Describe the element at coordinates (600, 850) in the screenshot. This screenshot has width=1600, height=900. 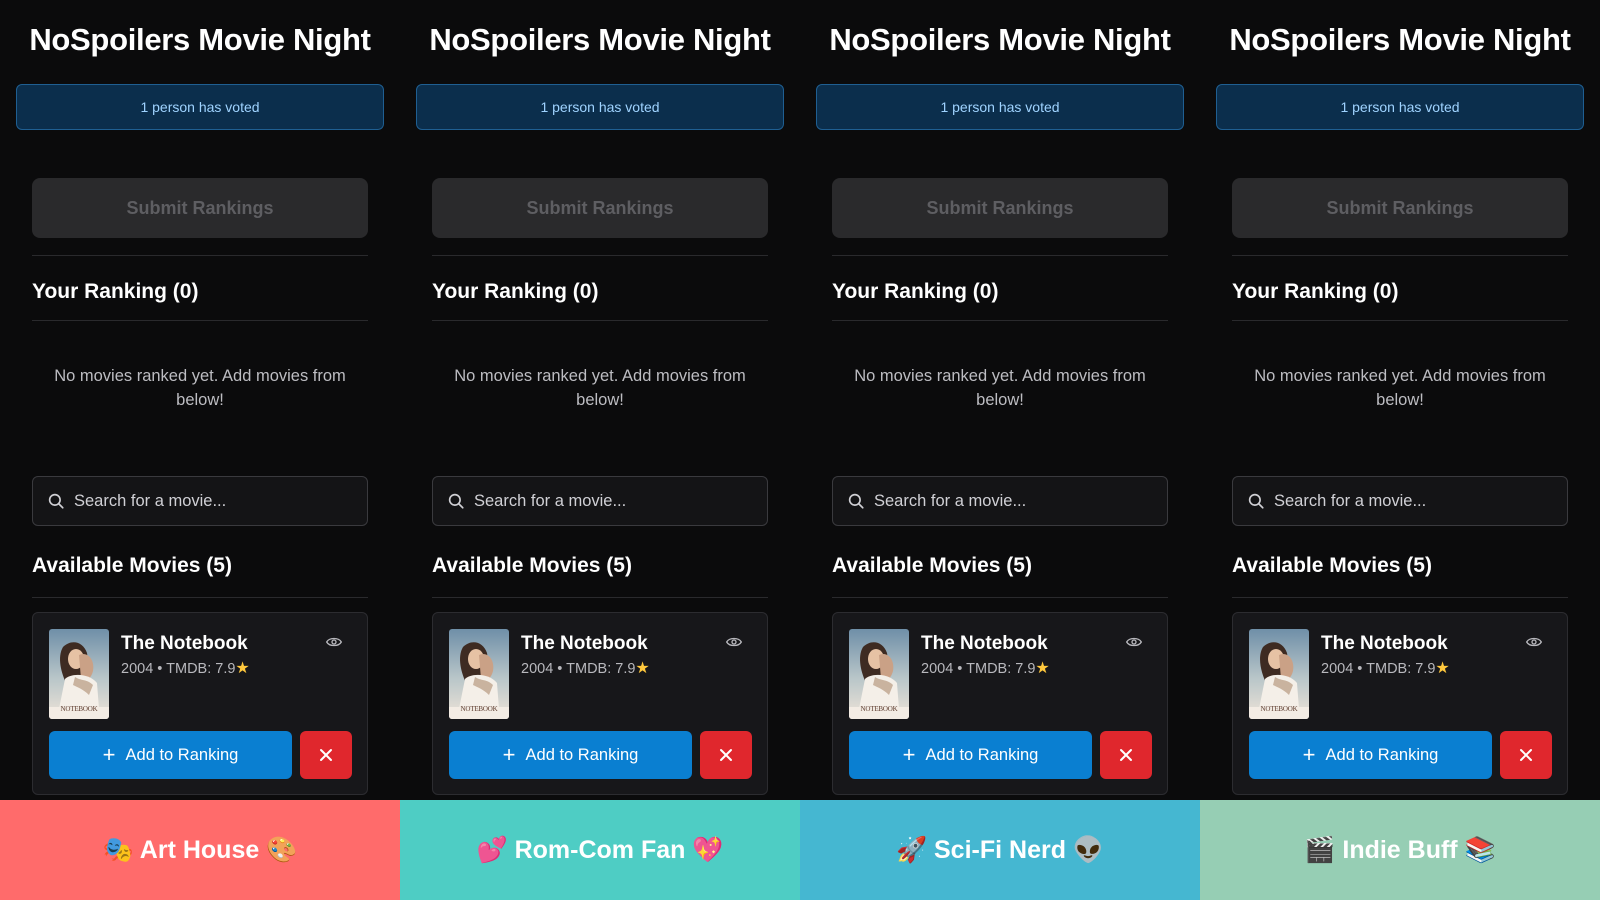
I see `persona-tab: 💕 Rom-Com Fan 💖` at that location.